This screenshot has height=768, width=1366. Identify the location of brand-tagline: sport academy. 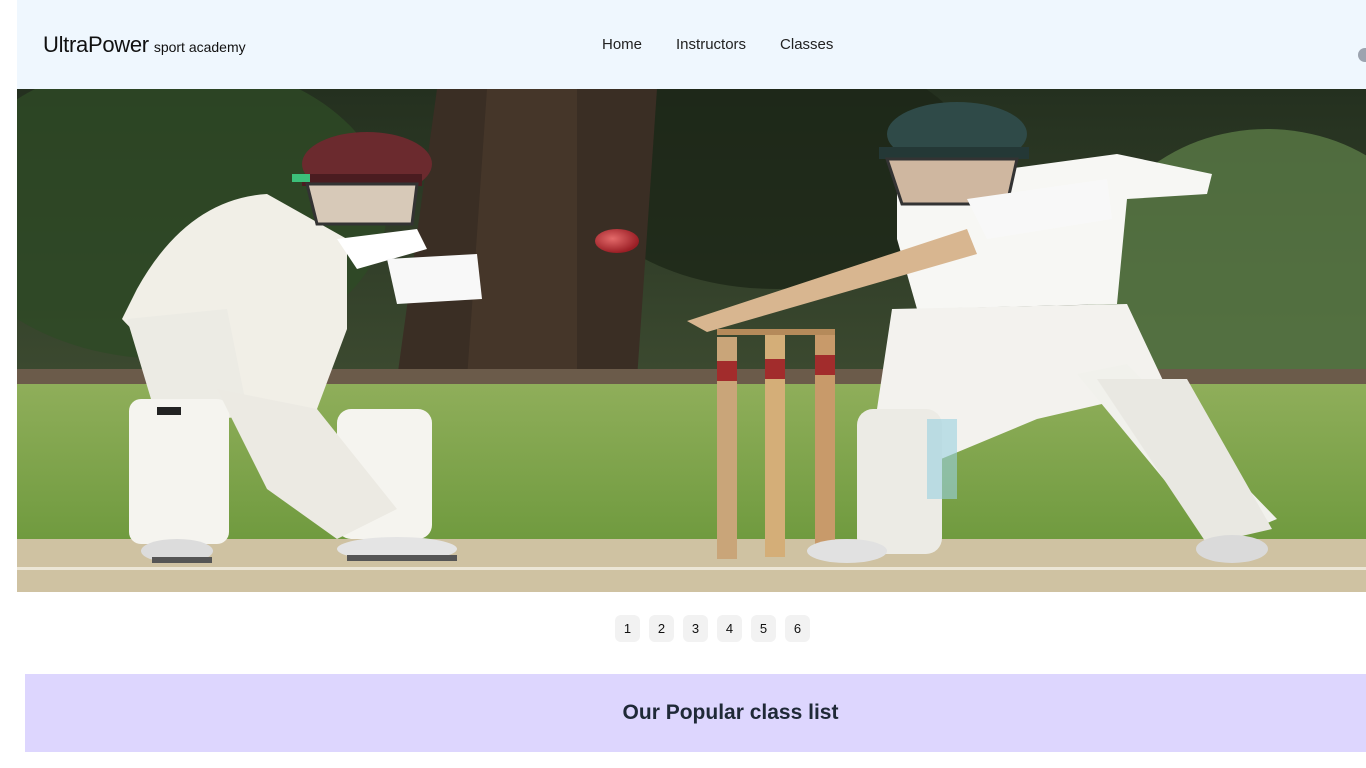
(199, 47).